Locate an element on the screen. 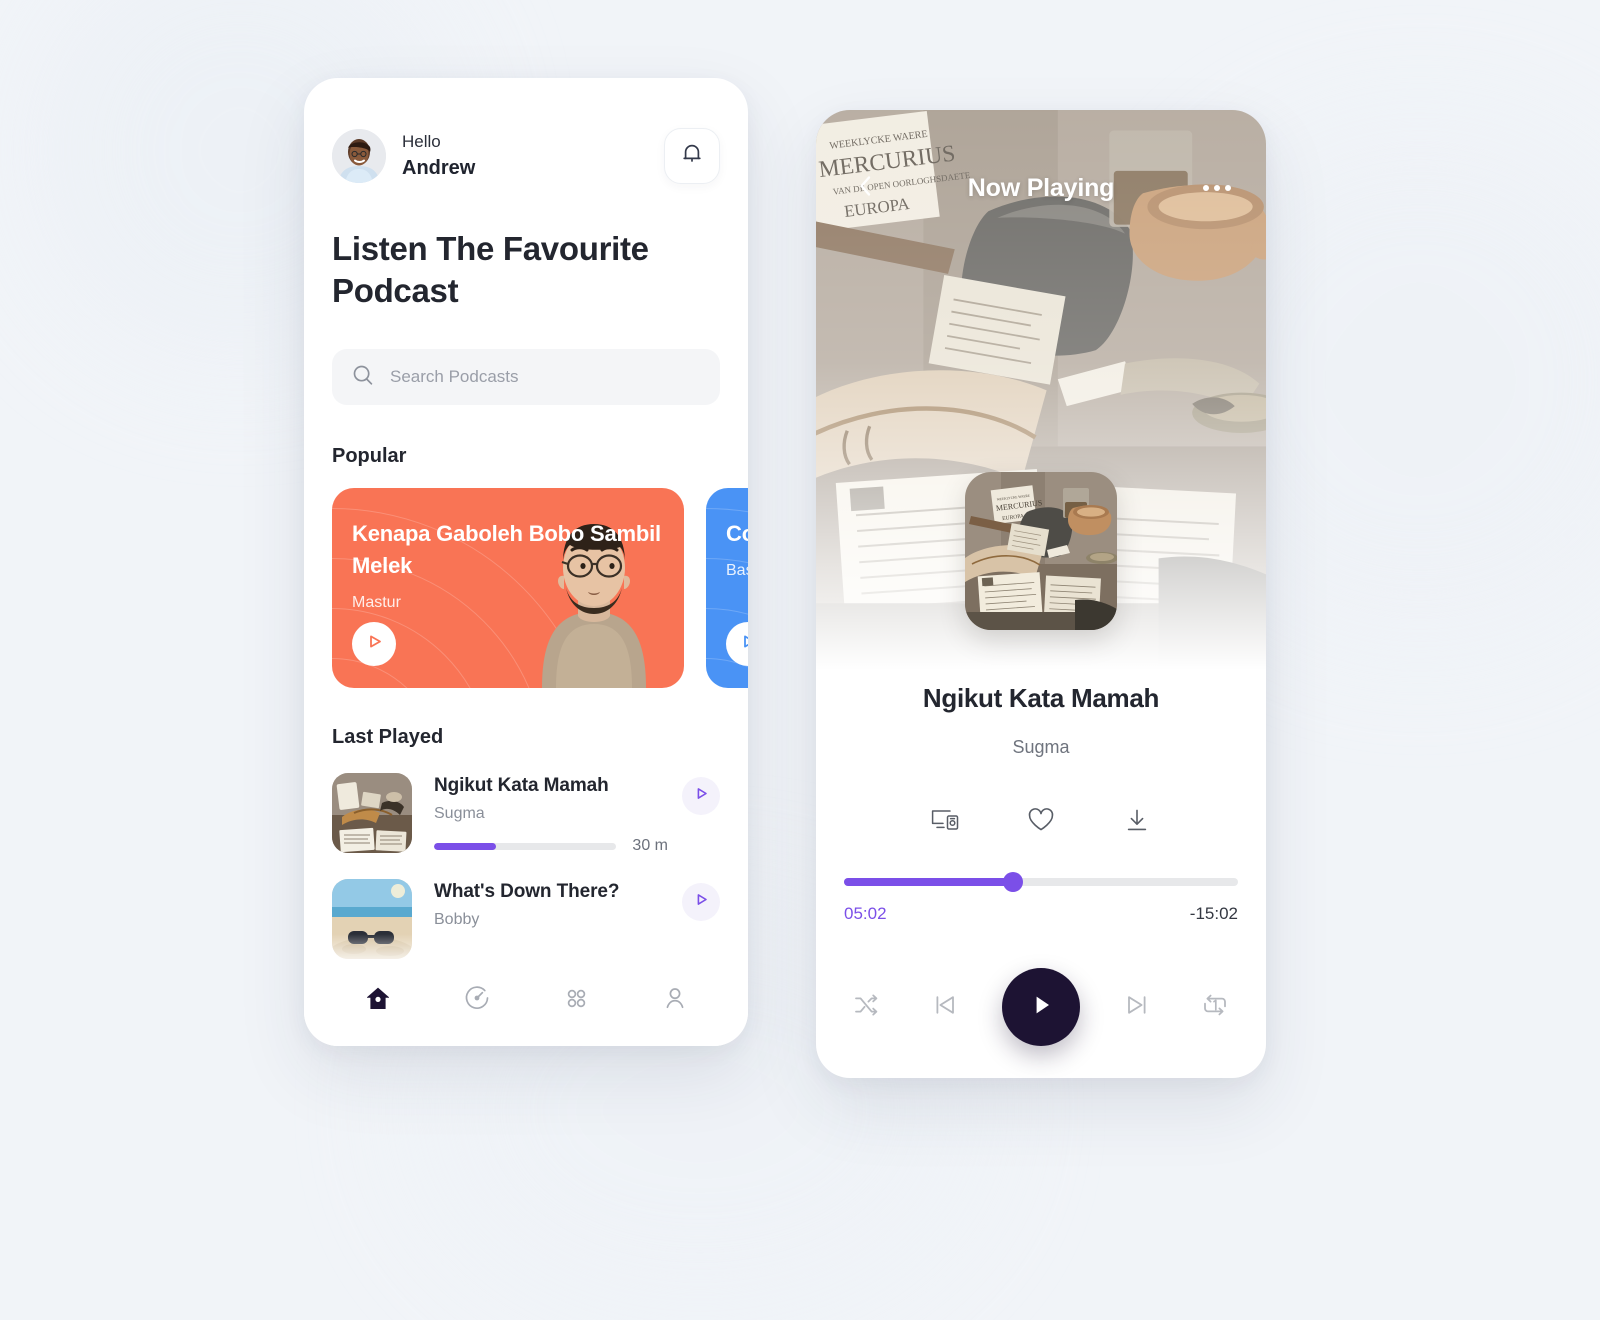 Image resolution: width=1600 pixels, height=1320 pixels. page-title: Now Playing is located at coordinates (1041, 187).